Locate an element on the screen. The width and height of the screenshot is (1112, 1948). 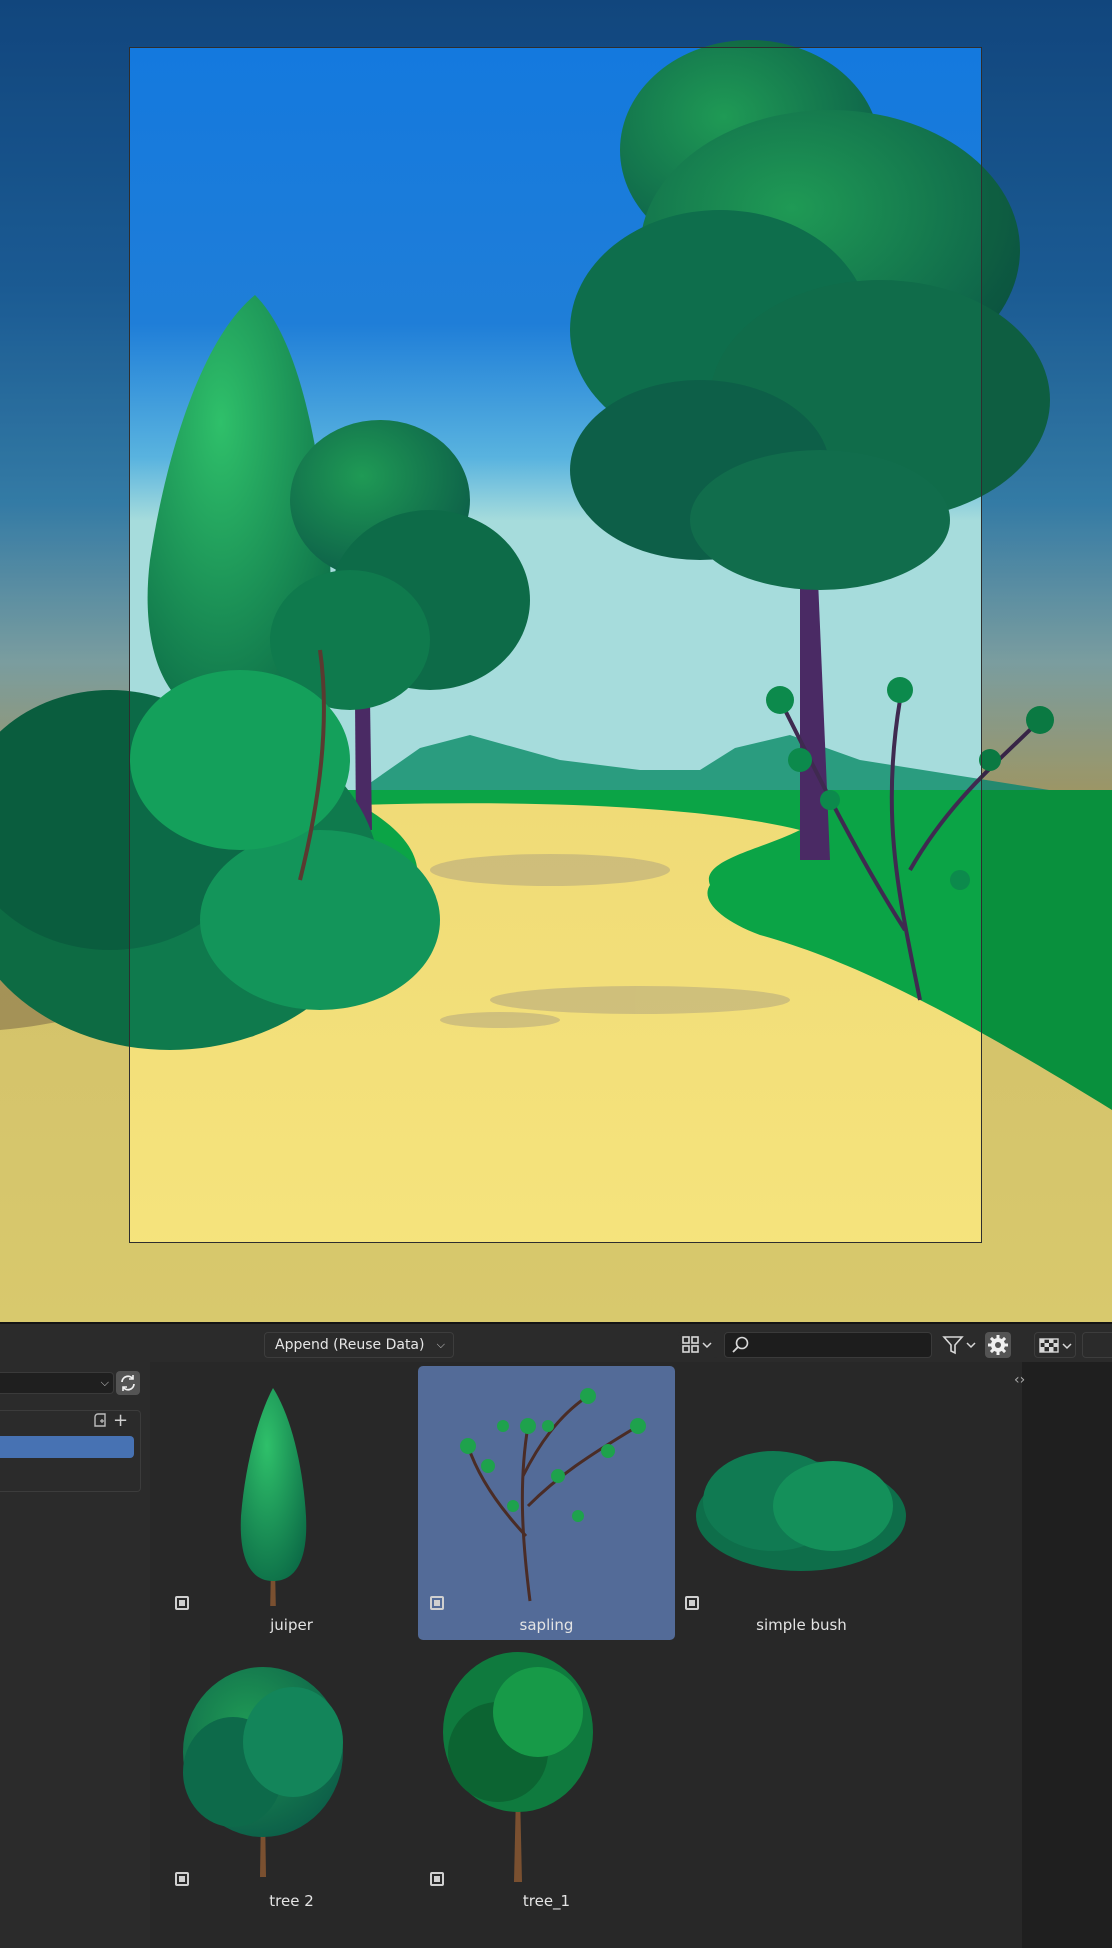
chevron-left-right-icon: ‹› is located at coordinates (1019, 1380).